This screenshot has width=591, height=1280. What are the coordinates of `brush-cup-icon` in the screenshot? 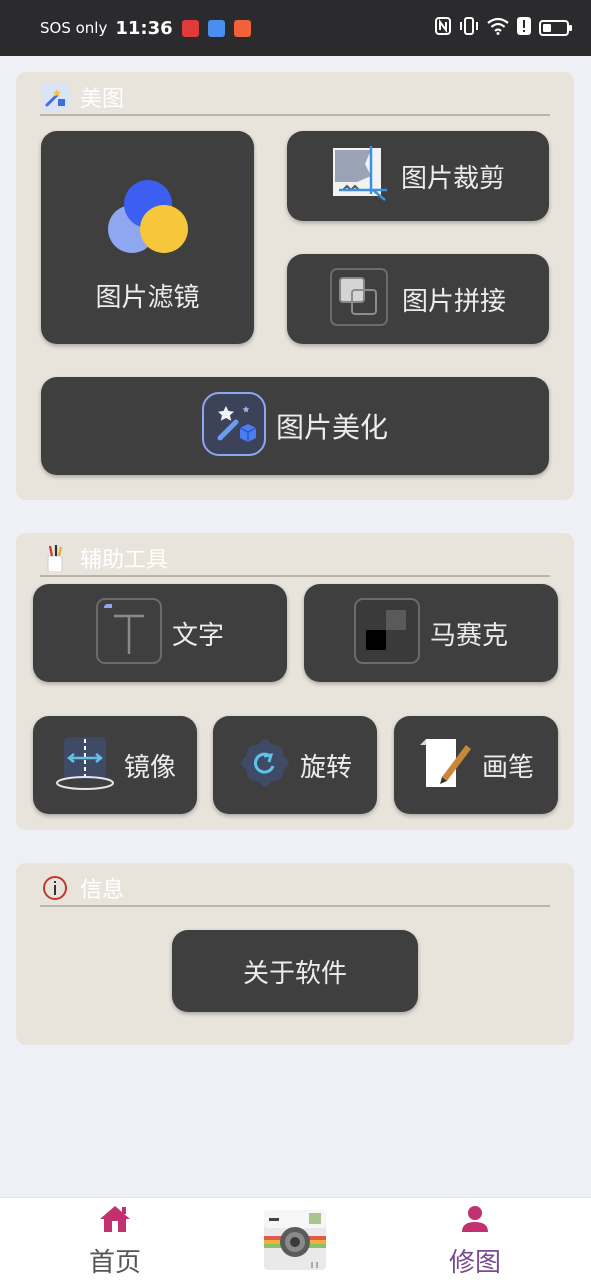 It's located at (55, 558).